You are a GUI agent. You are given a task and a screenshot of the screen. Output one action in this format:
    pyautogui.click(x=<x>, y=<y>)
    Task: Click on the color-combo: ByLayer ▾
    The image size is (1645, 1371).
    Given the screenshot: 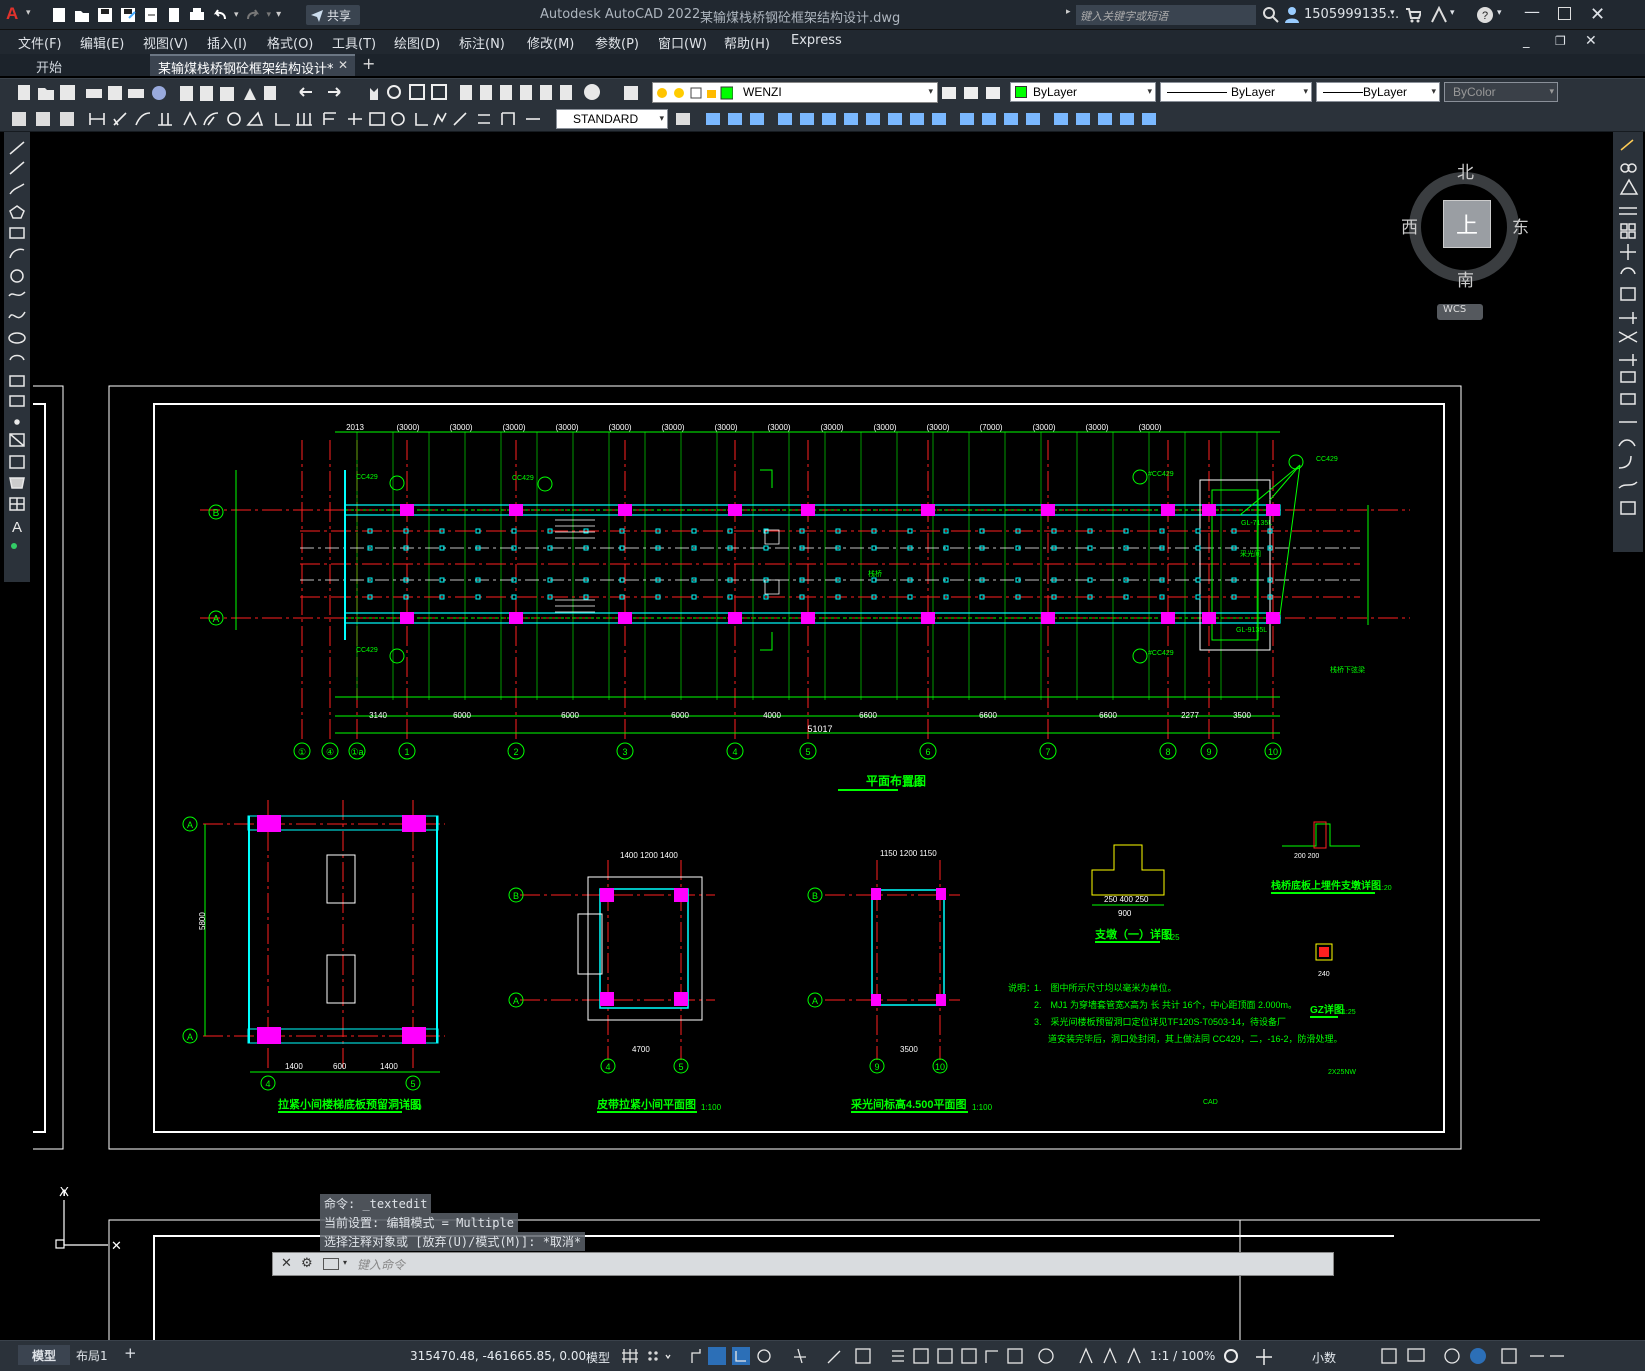 What is the action you would take?
    pyautogui.click(x=1083, y=92)
    